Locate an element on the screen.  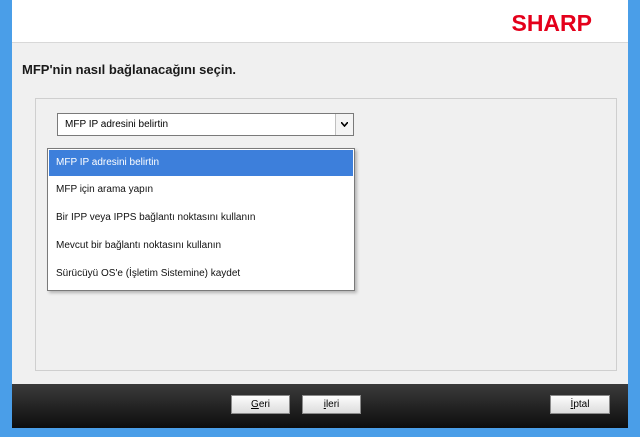
next-button: ileri is located at coordinates (331, 404).